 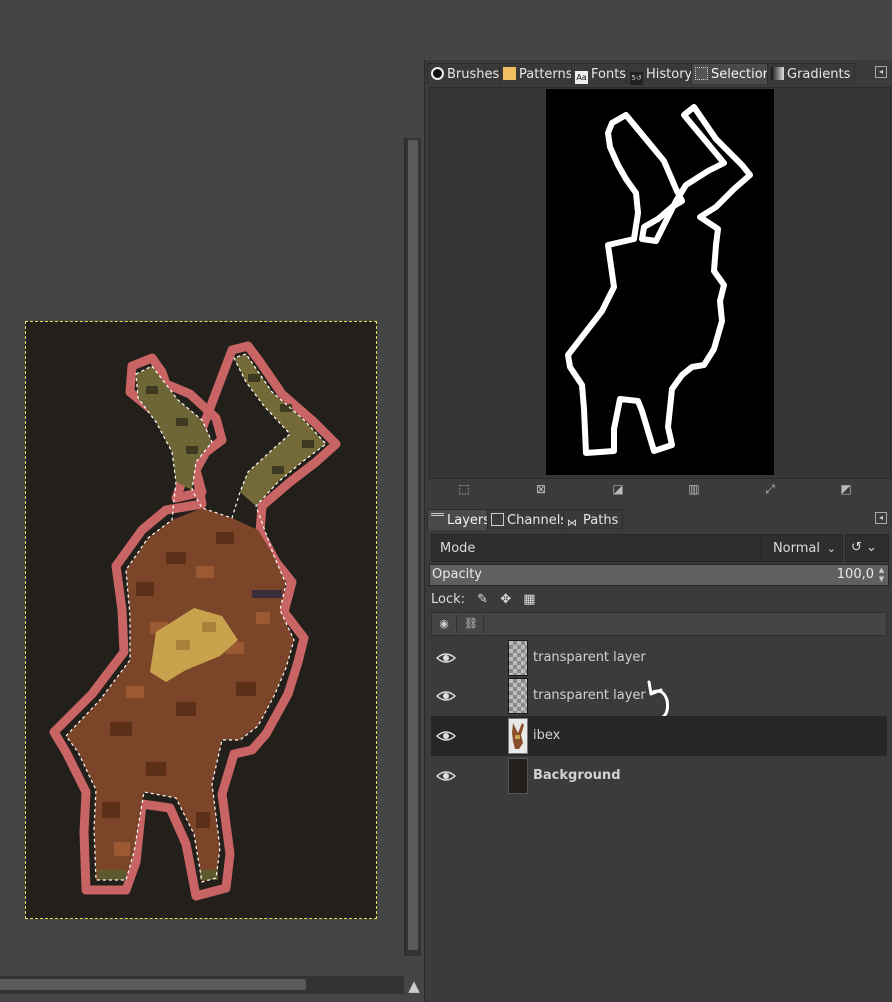 I want to click on dock-menu-icon: ◂, so click(x=881, y=72).